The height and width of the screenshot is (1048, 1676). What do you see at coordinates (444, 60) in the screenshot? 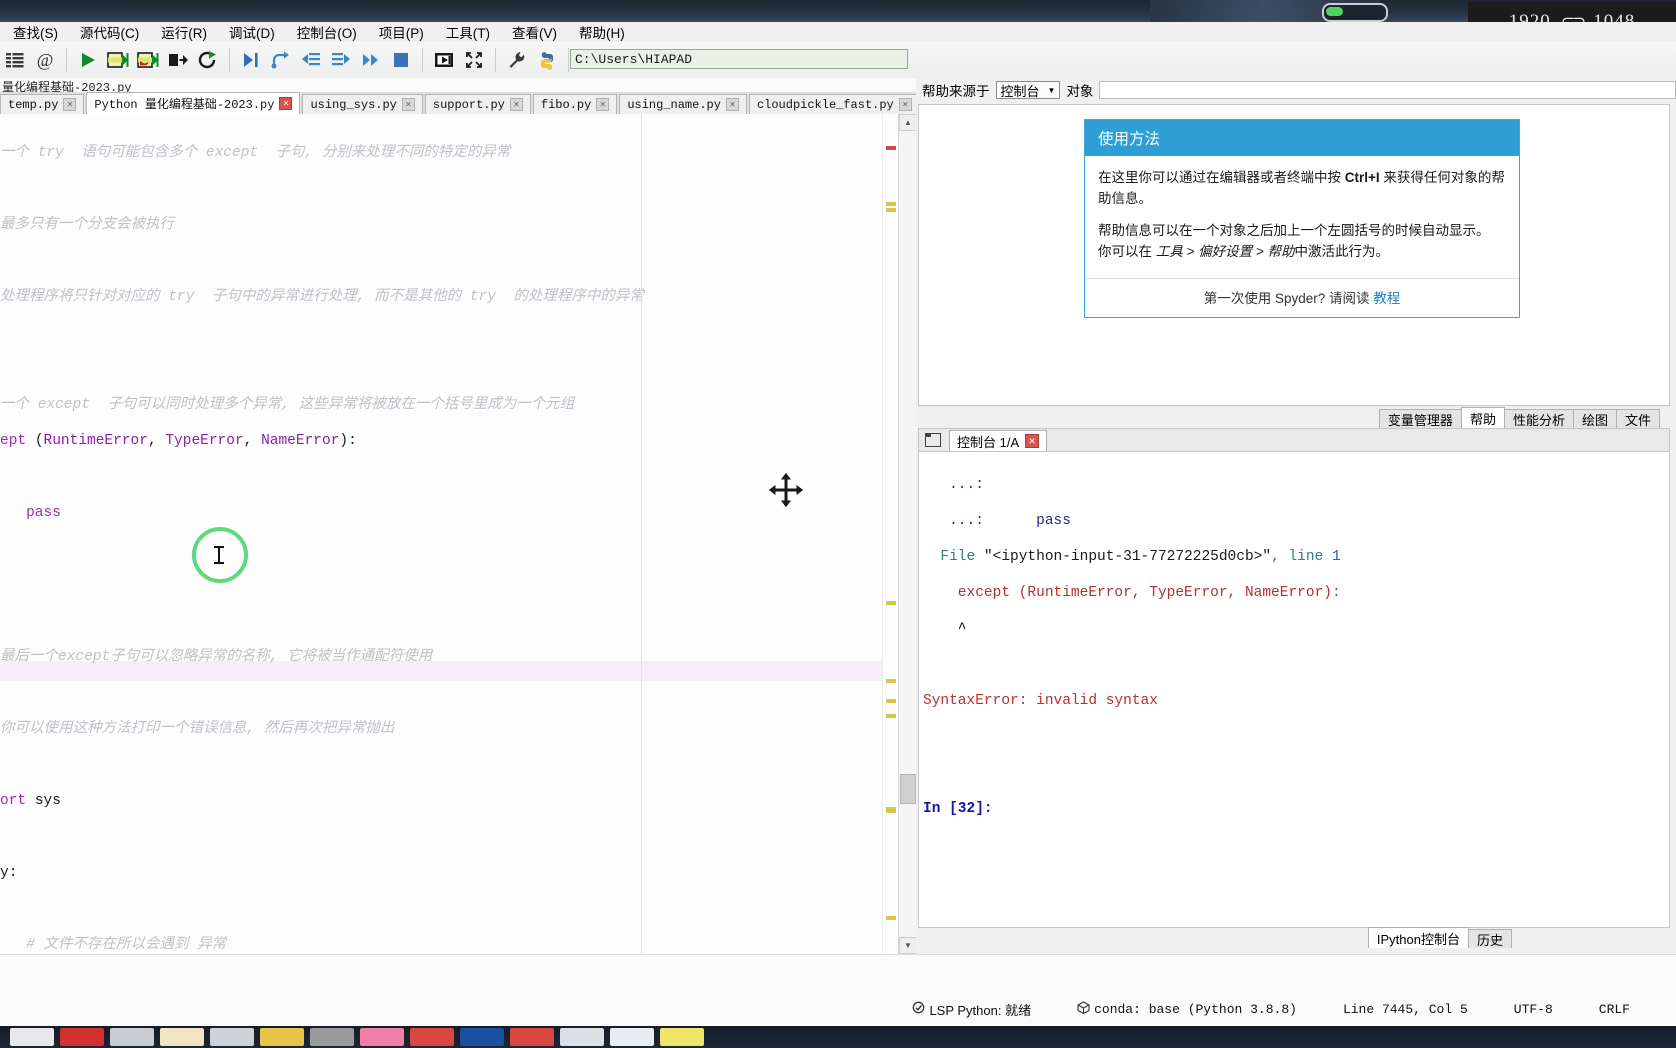
I see `maximize-pane-icon` at bounding box center [444, 60].